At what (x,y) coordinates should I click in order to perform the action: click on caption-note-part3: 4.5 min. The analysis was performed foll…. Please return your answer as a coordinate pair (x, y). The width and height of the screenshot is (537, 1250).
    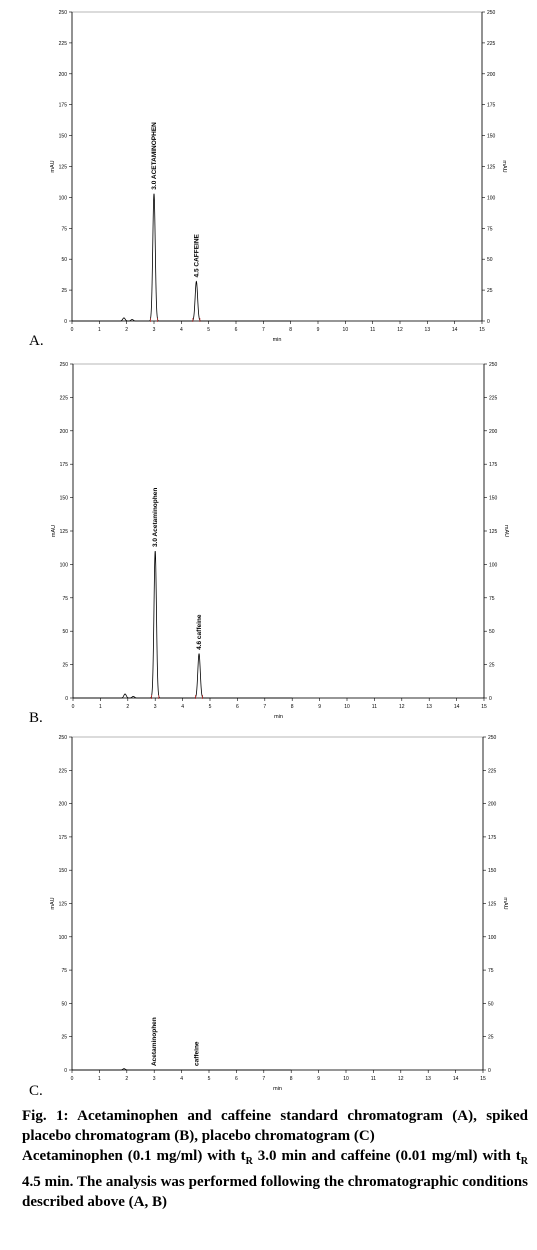
    Looking at the image, I should click on (275, 1192).